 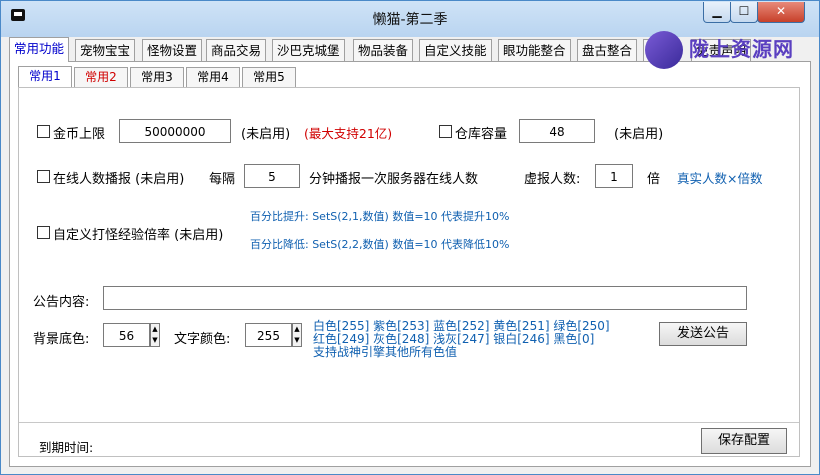 I want to click on tab-pet: 宠物宝宝, so click(x=105, y=50).